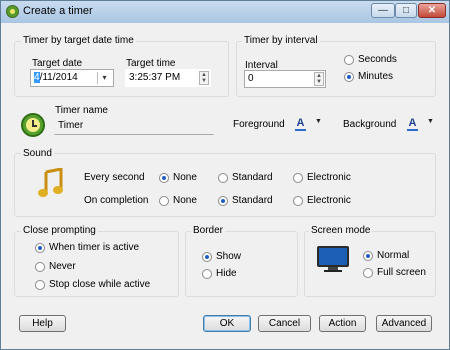 This screenshot has height=350, width=450. Describe the element at coordinates (252, 177) in the screenshot. I see `every-second-standard-label: Standard` at that location.